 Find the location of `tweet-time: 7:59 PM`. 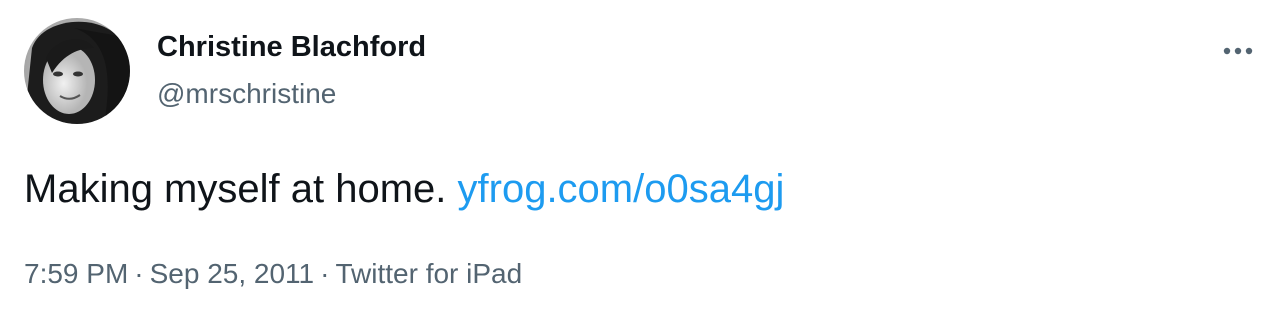

tweet-time: 7:59 PM is located at coordinates (76, 273).